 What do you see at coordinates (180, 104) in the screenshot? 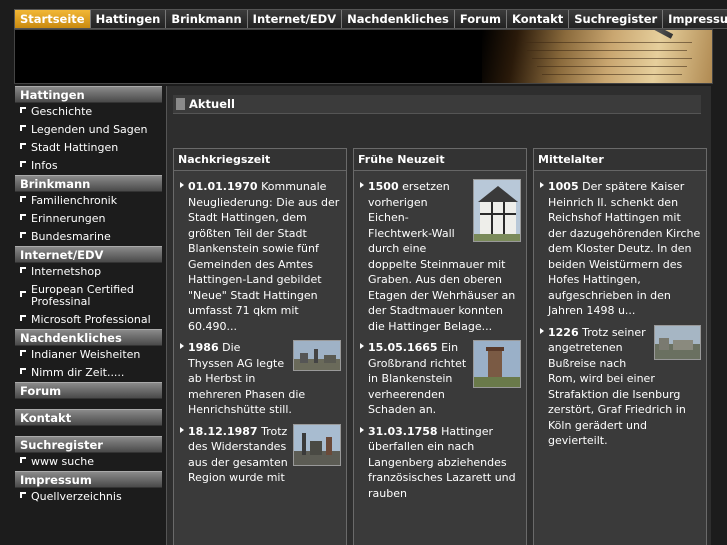
I see `section-square-icon` at bounding box center [180, 104].